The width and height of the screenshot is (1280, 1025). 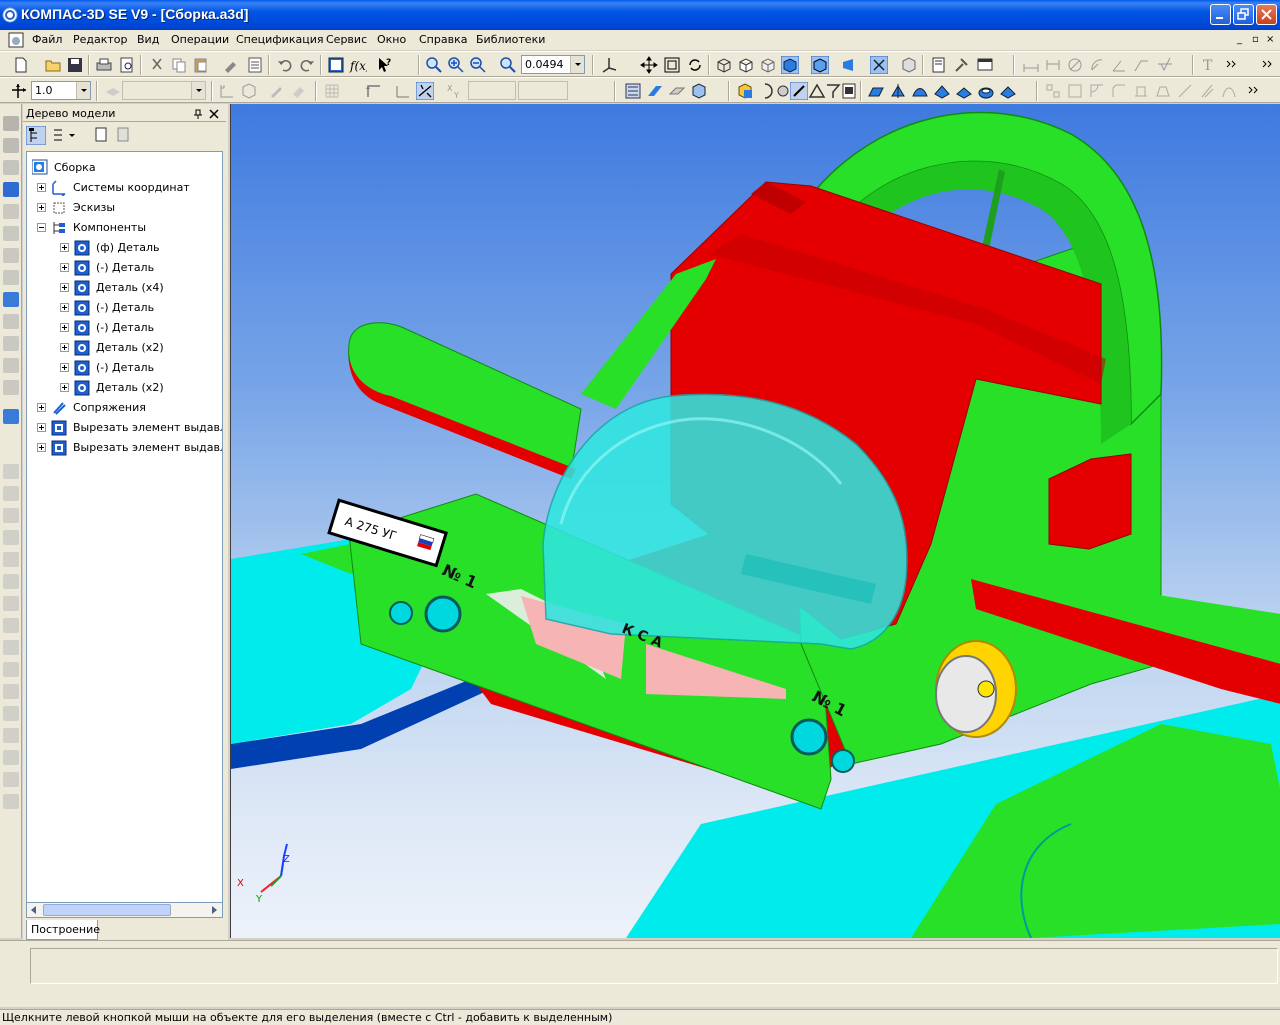 I want to click on extrude-icon, so click(x=876, y=91).